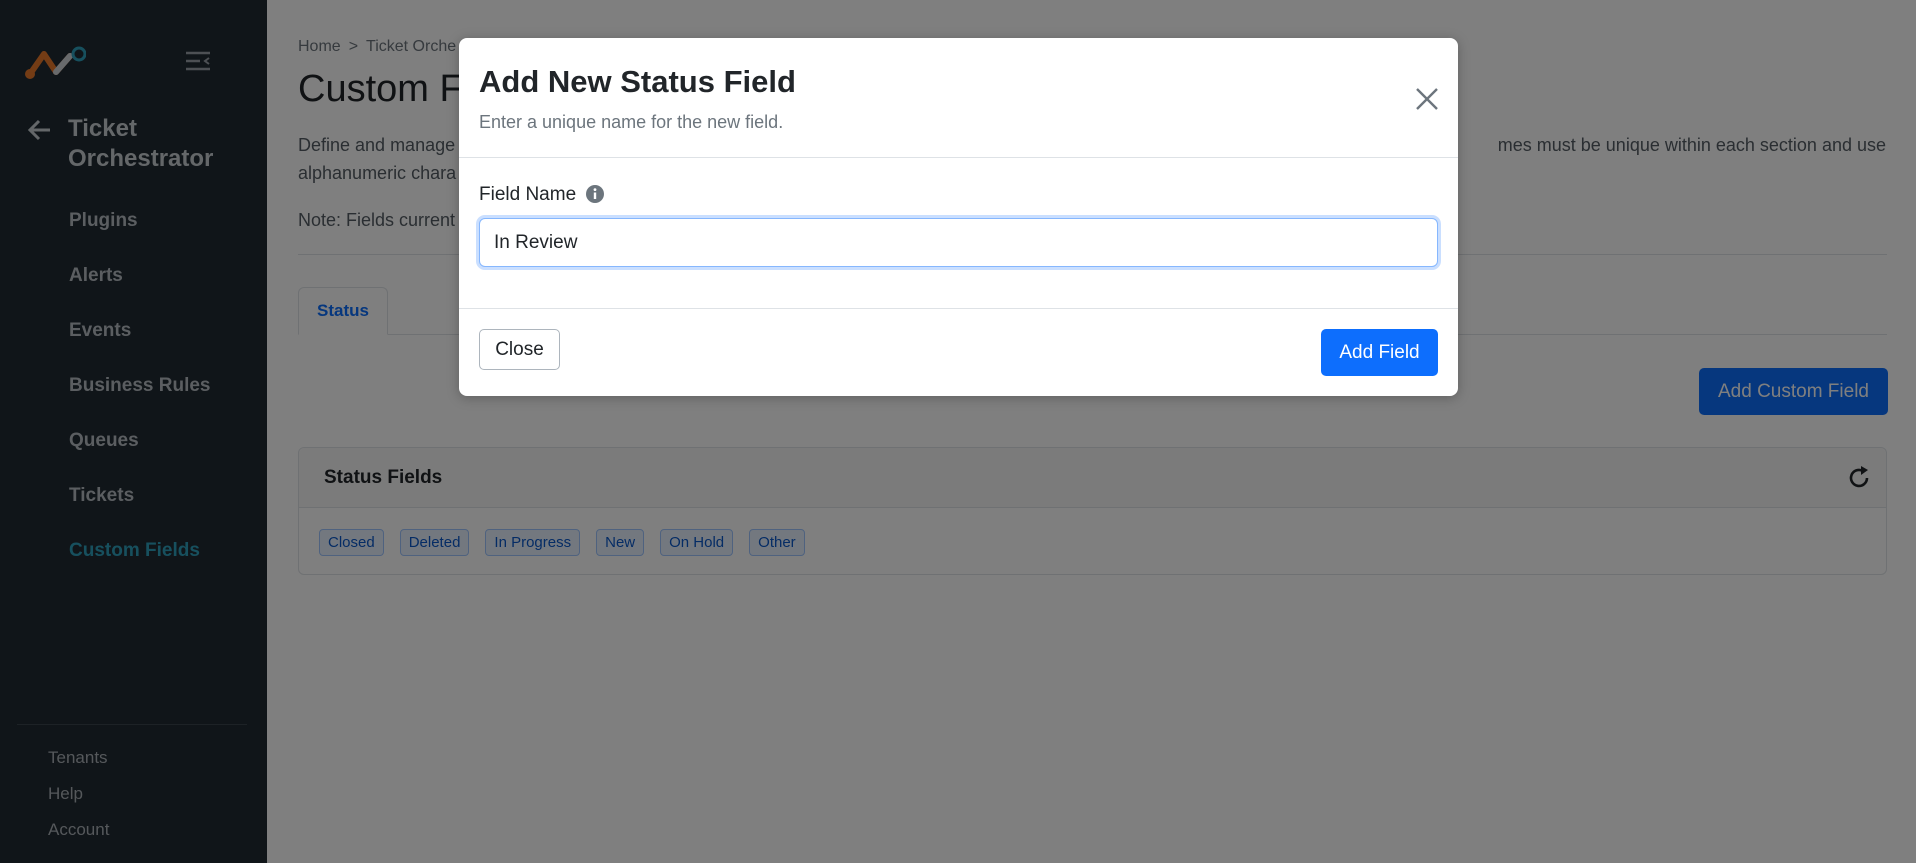 This screenshot has width=1916, height=863. I want to click on close-button: Close, so click(519, 349).